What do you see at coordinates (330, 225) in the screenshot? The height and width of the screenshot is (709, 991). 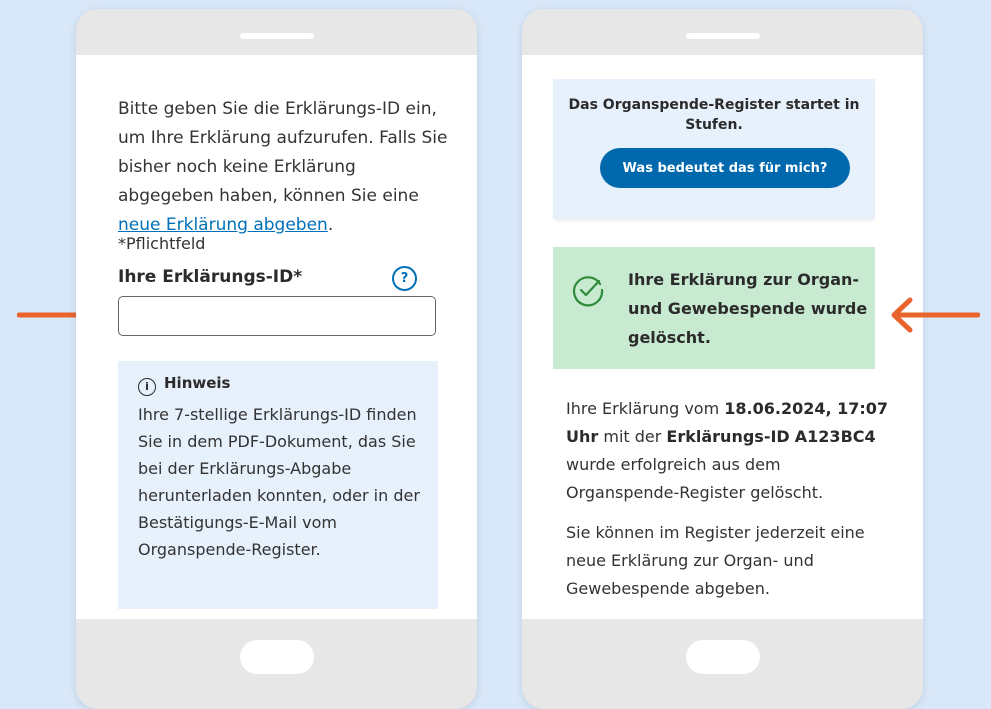 I see `intro-end: .` at bounding box center [330, 225].